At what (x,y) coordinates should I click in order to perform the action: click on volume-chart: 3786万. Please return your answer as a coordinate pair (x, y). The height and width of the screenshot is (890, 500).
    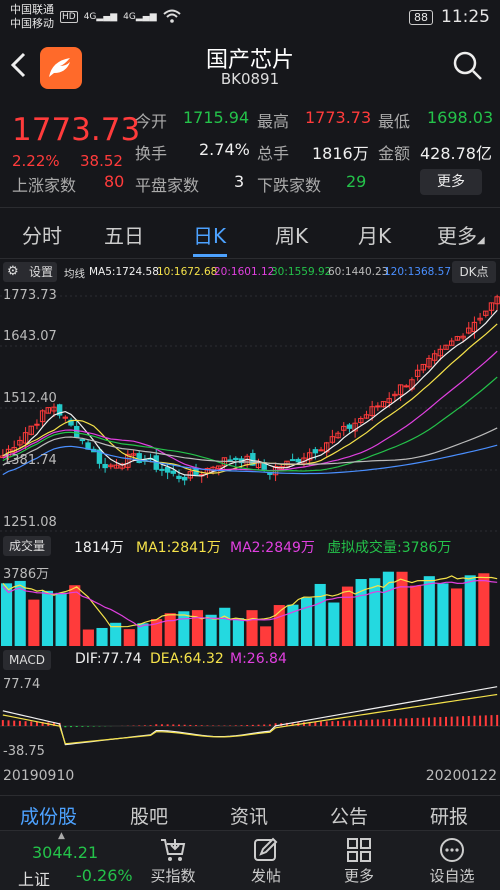
    Looking at the image, I should click on (250, 603).